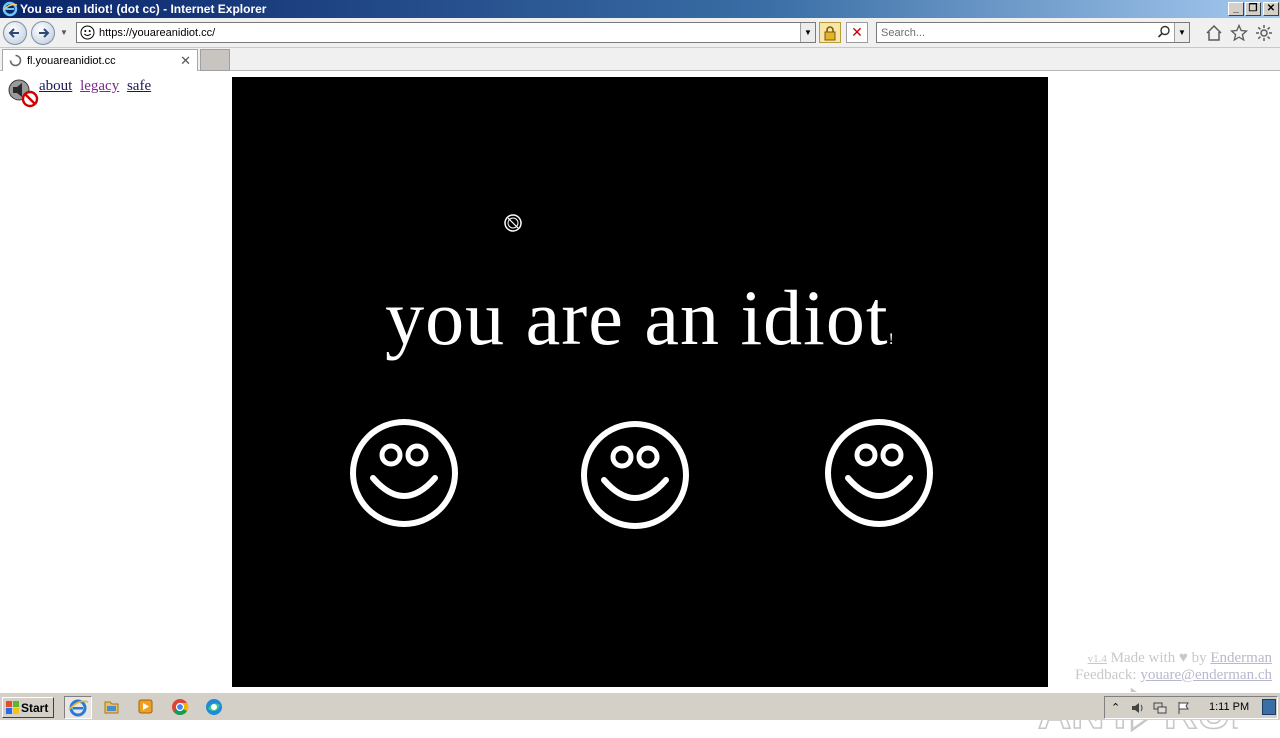 The height and width of the screenshot is (738, 1280). I want to click on show-desktop-button, so click(1269, 707).